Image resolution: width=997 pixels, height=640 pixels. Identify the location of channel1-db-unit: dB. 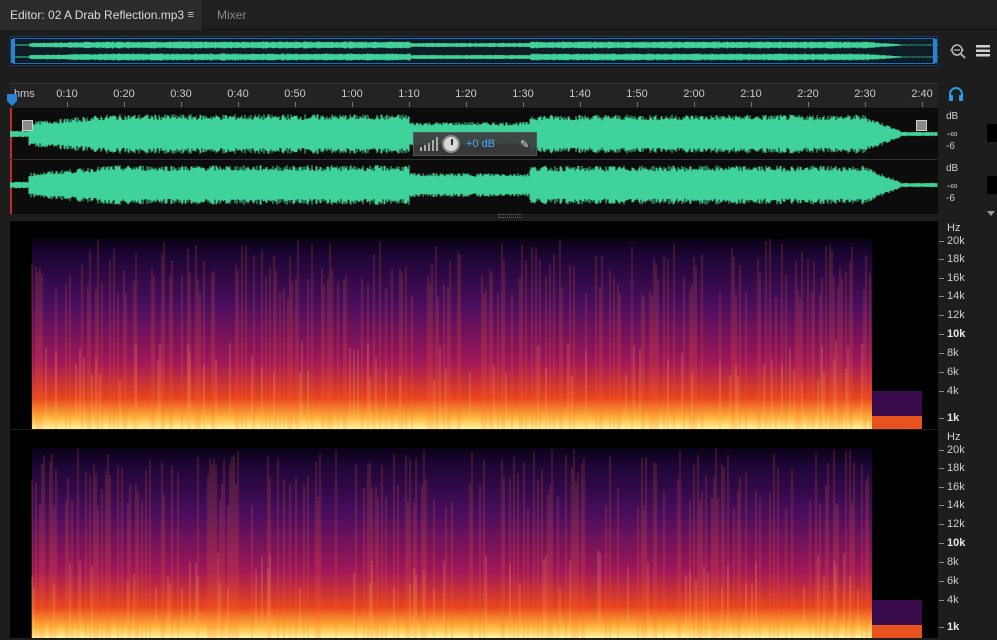
(952, 116).